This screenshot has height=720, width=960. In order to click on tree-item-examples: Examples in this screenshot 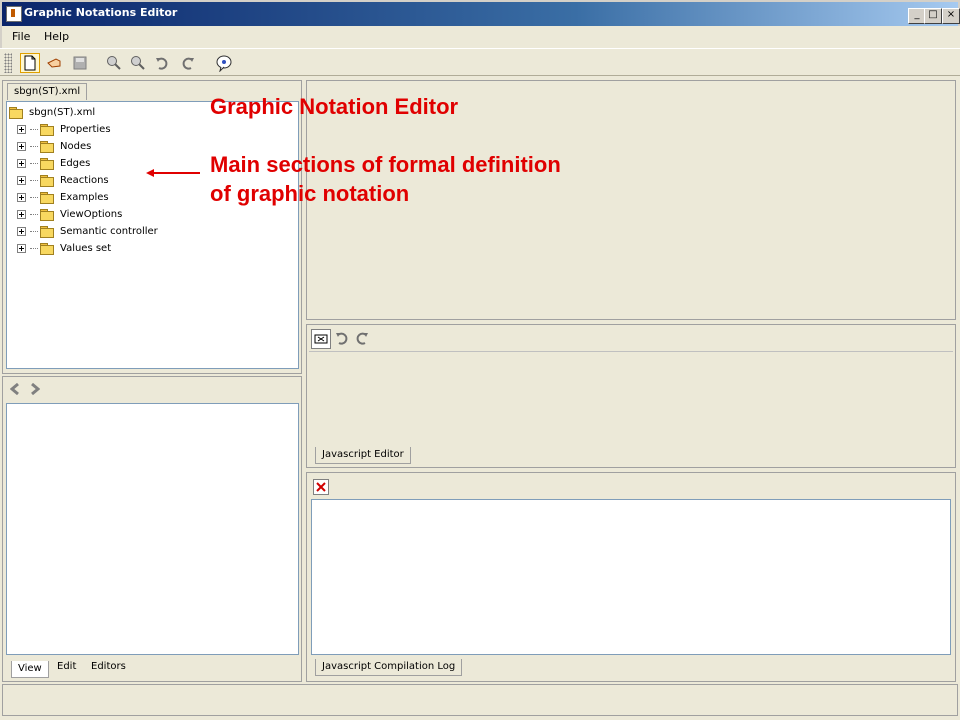, I will do `click(63, 197)`.